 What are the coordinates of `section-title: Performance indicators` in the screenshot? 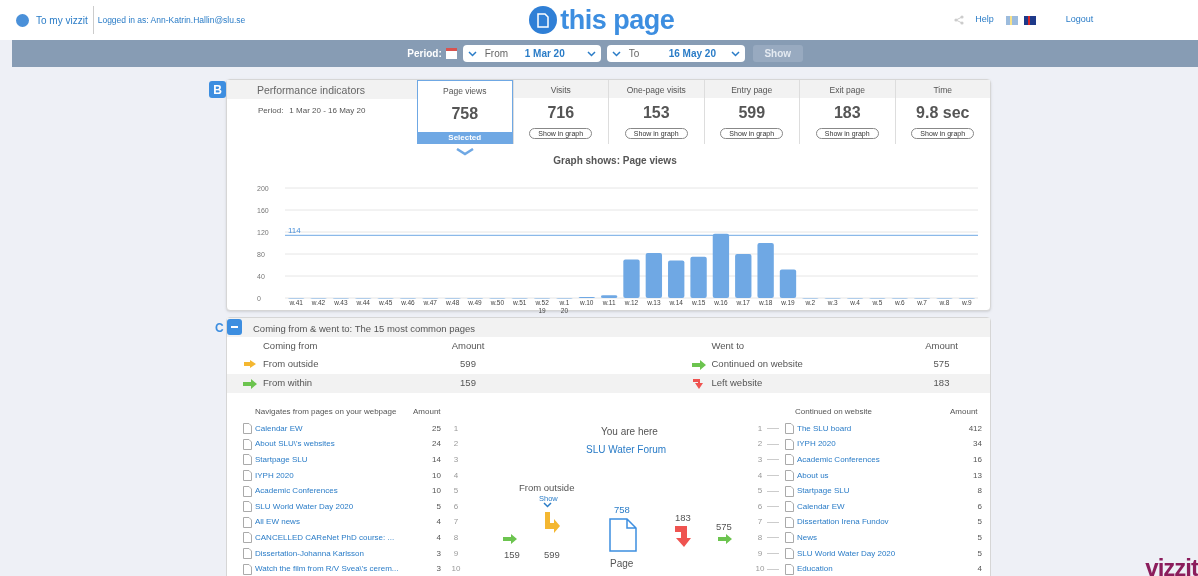 It's located at (322, 89).